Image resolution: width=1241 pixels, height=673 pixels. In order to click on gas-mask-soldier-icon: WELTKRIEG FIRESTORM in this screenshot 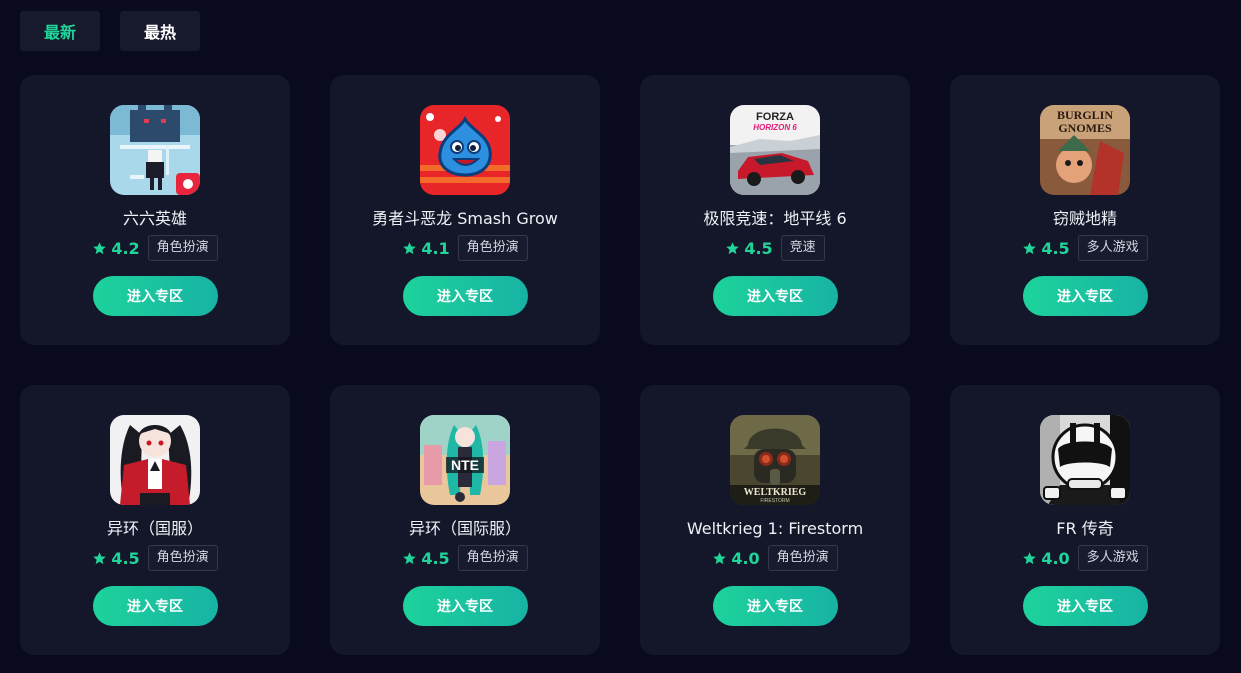, I will do `click(775, 460)`.